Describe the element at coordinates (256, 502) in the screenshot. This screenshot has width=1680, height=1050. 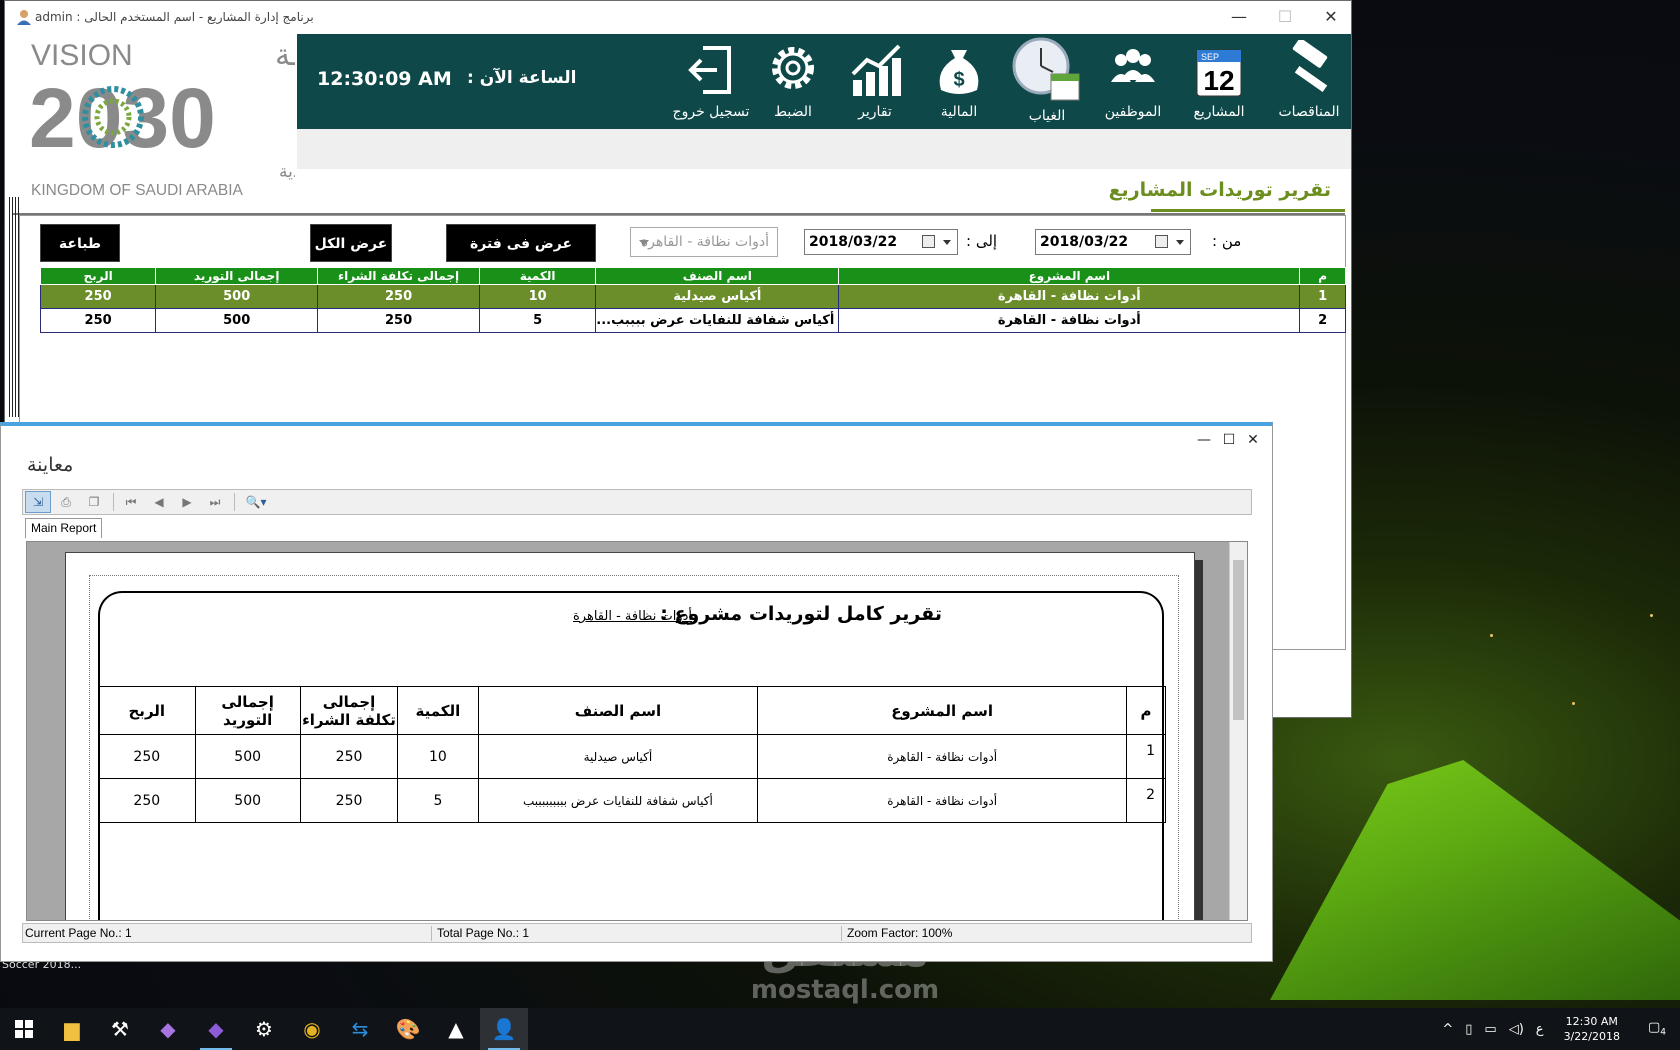
I see `zoom-icon: 🔍▾` at that location.